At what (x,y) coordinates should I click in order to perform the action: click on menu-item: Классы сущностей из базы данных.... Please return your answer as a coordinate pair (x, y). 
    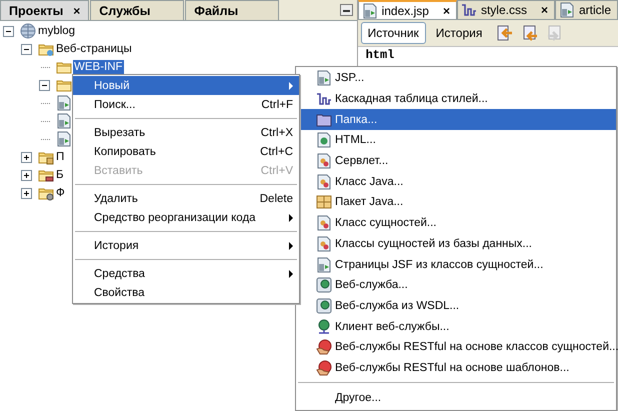
    Looking at the image, I should click on (456, 244).